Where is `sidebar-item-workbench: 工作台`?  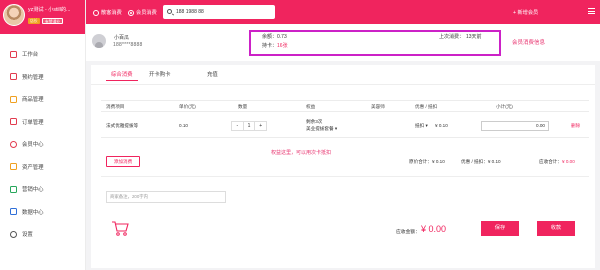 sidebar-item-workbench: 工作台 is located at coordinates (42, 54).